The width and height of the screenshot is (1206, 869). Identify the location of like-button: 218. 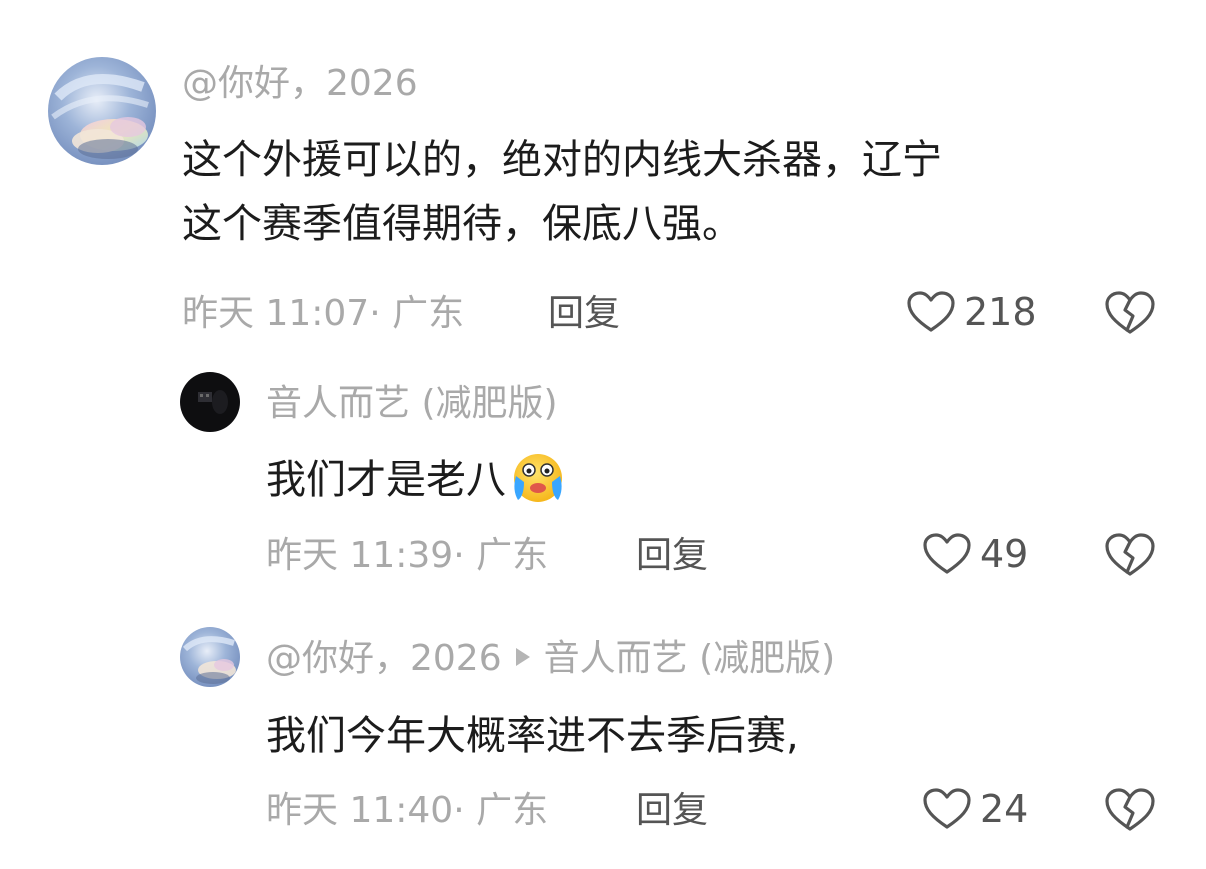
(971, 312).